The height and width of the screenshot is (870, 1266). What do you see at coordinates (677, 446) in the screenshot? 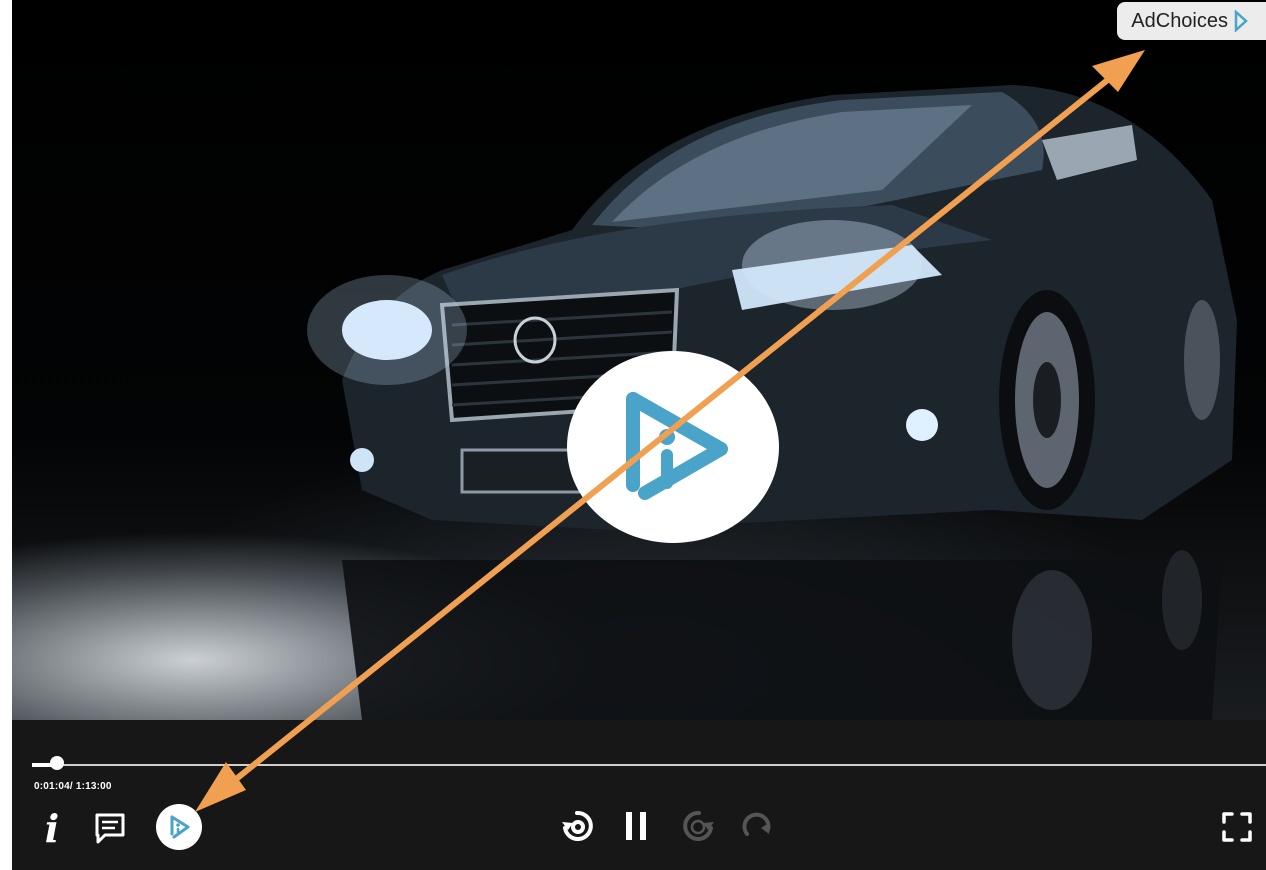
I see `brand-play-logo-icon` at bounding box center [677, 446].